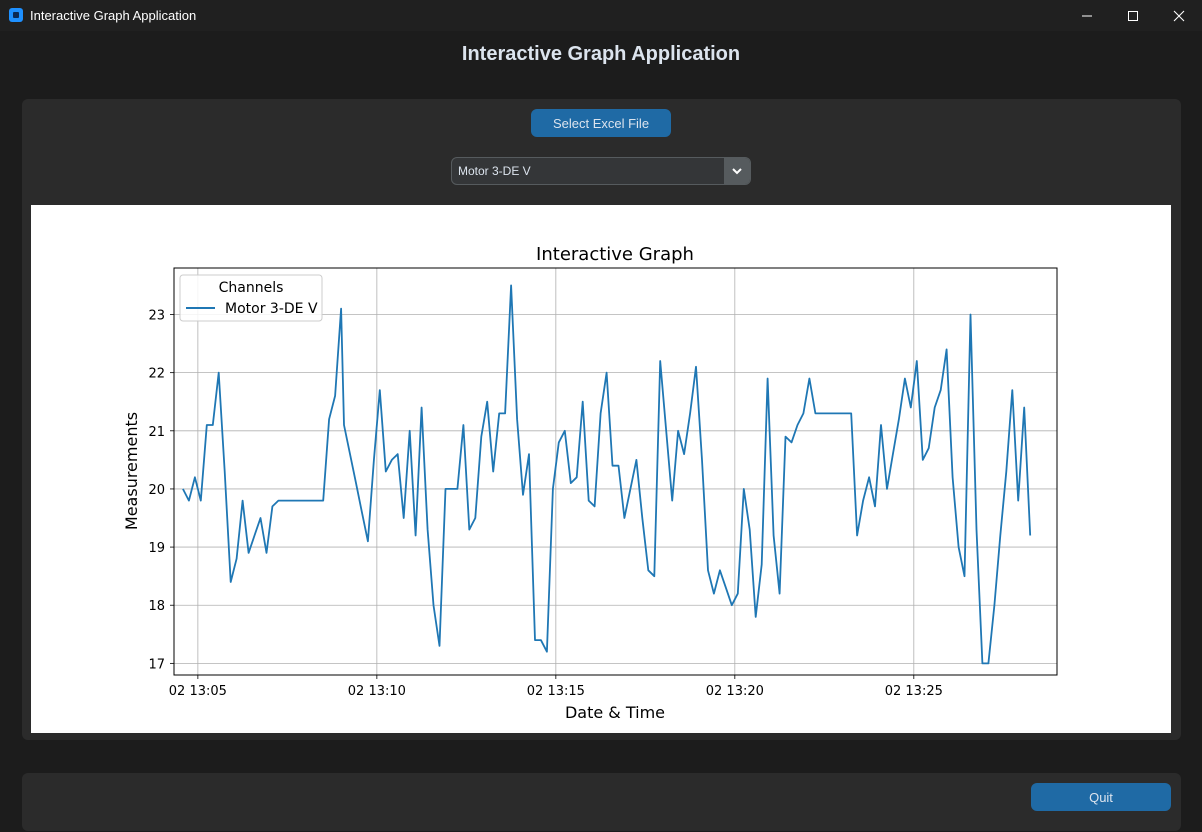 The height and width of the screenshot is (832, 1202). I want to click on app-icon, so click(16, 15).